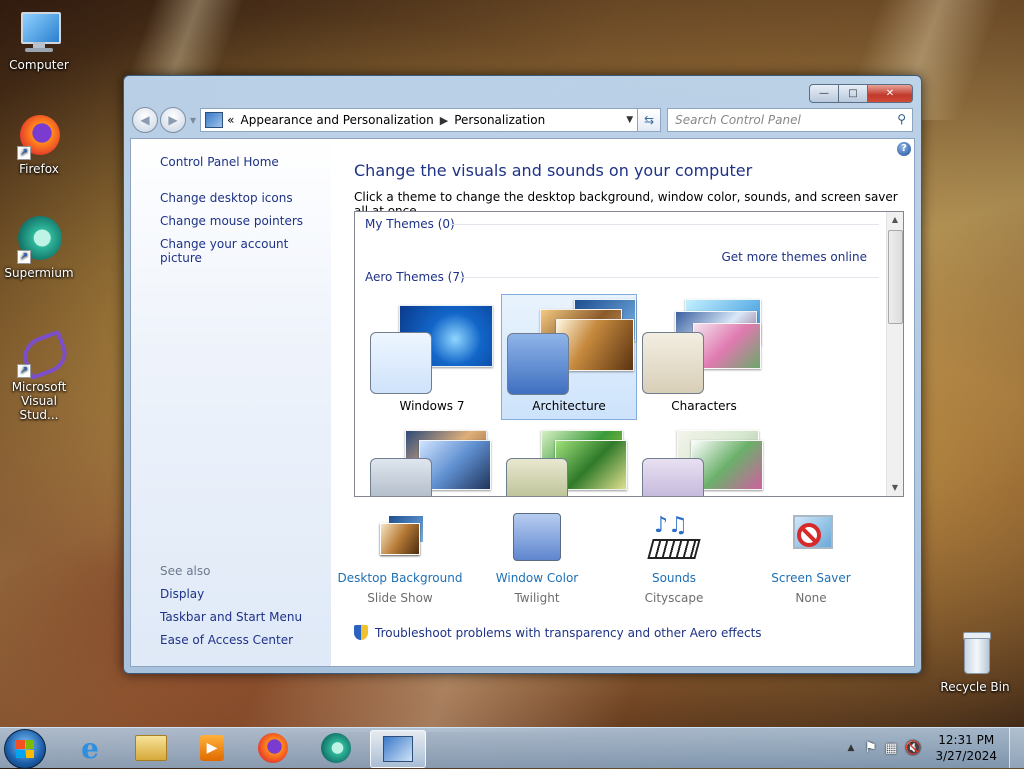 The width and height of the screenshot is (1024, 769). I want to click on computer-icon, so click(39, 32).